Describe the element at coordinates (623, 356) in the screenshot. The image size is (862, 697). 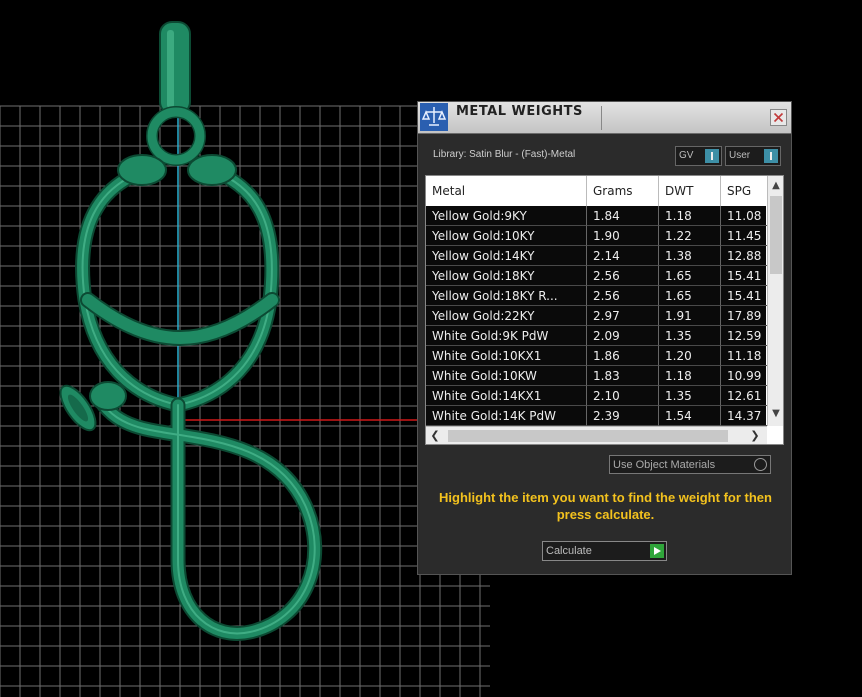
I see `table-cell-grams: 1.86` at that location.